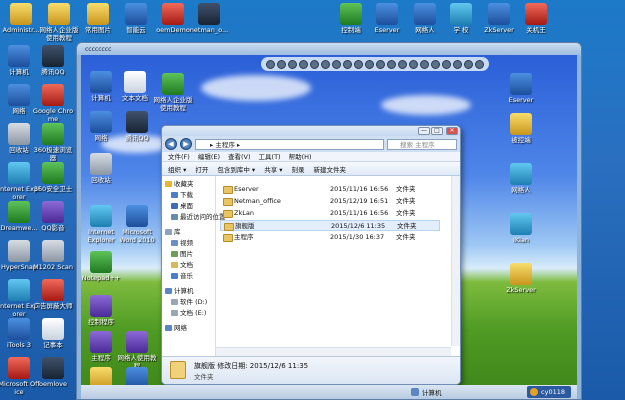 This screenshot has width=625, height=400. Describe the element at coordinates (289, 144) in the screenshot. I see `address-input: ▸ 主程序 ▸` at that location.